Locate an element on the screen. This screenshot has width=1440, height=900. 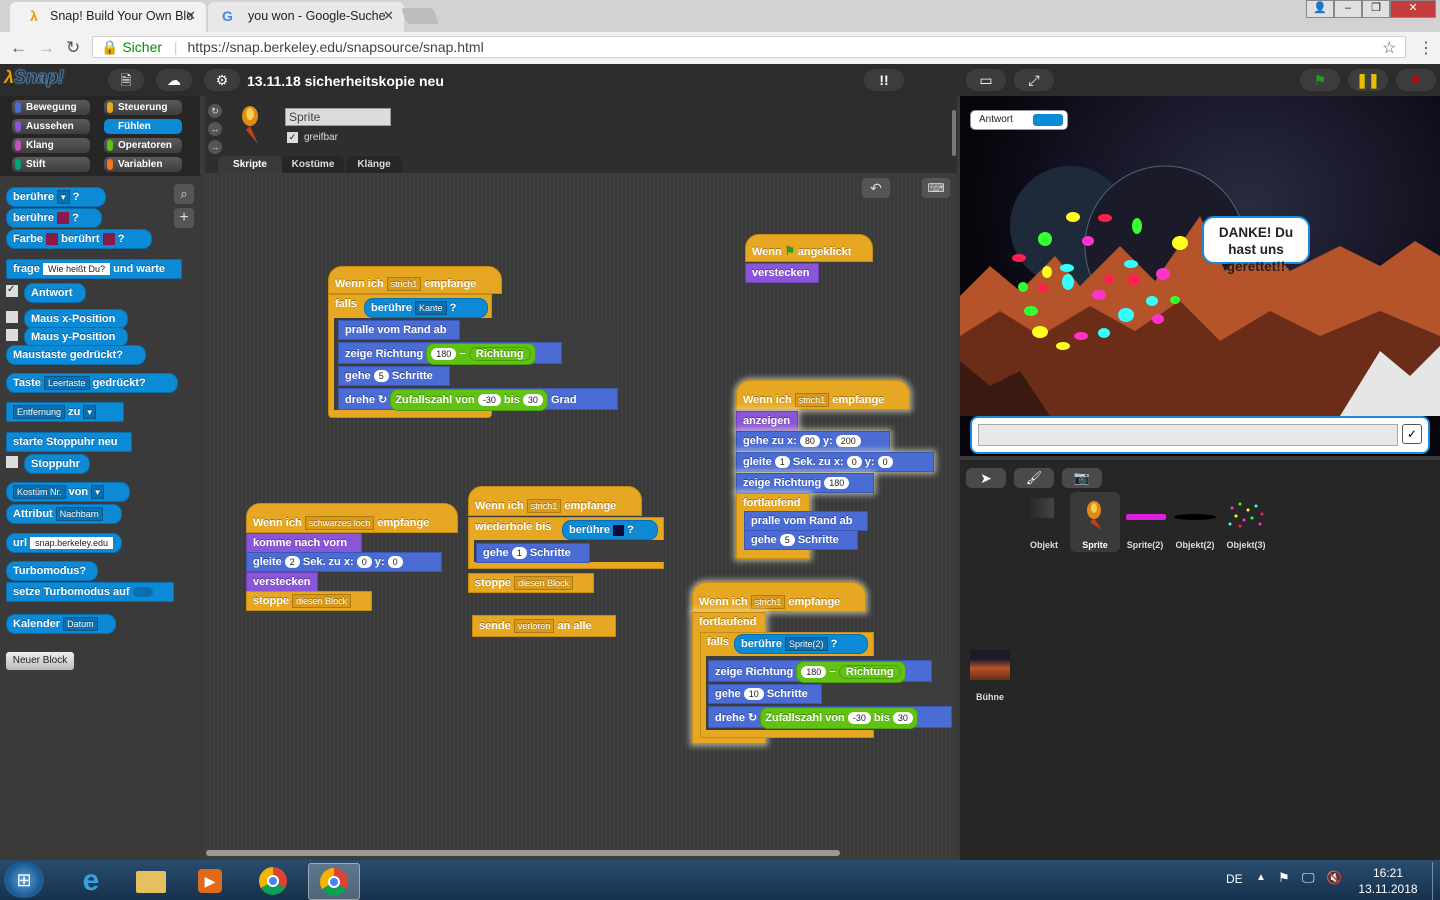
move-block: gehe 10 Schritte is located at coordinates (765, 694).